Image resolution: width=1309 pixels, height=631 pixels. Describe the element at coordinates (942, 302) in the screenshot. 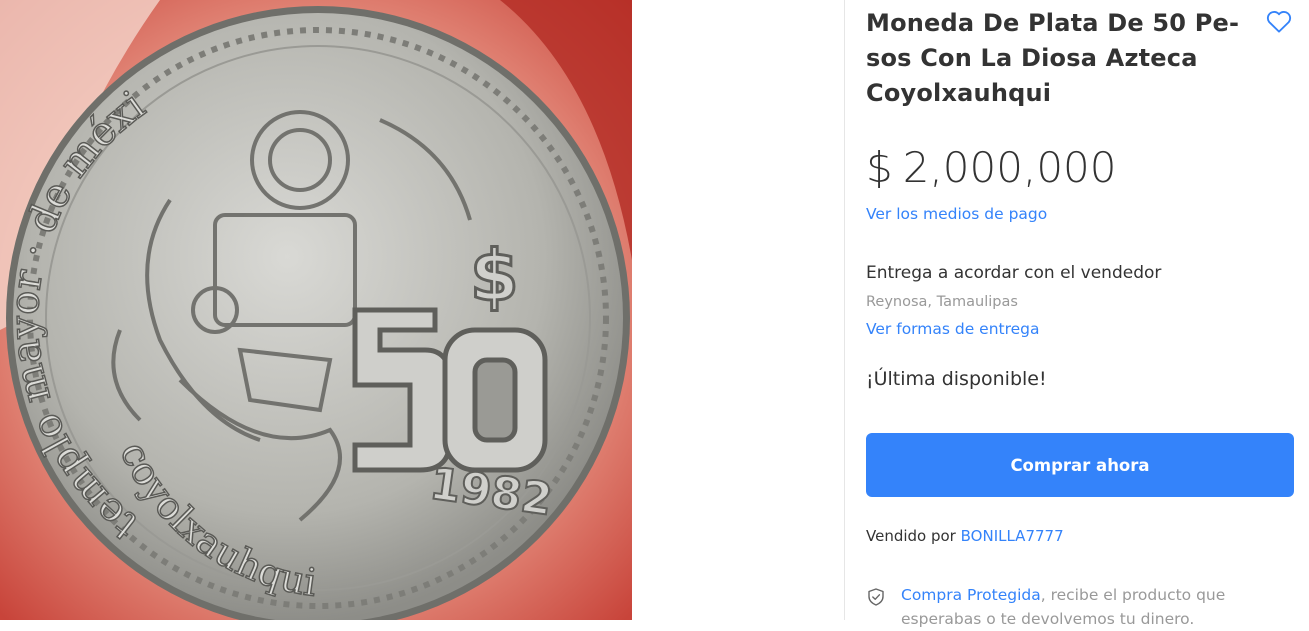

I see `shipping-location: Reynosa, Tamaulipas` at that location.